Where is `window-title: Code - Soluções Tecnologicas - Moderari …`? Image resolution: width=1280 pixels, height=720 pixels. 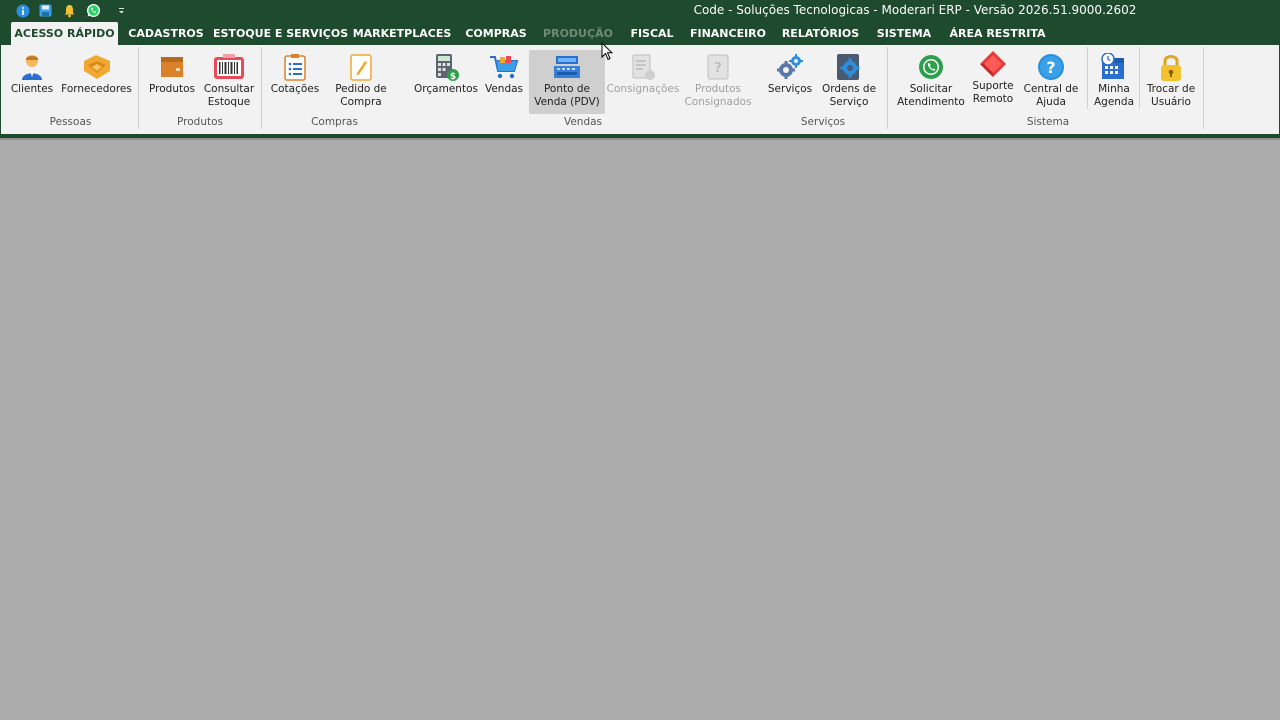
window-title: Code - Soluções Tecnologicas - Moderari … is located at coordinates (915, 10).